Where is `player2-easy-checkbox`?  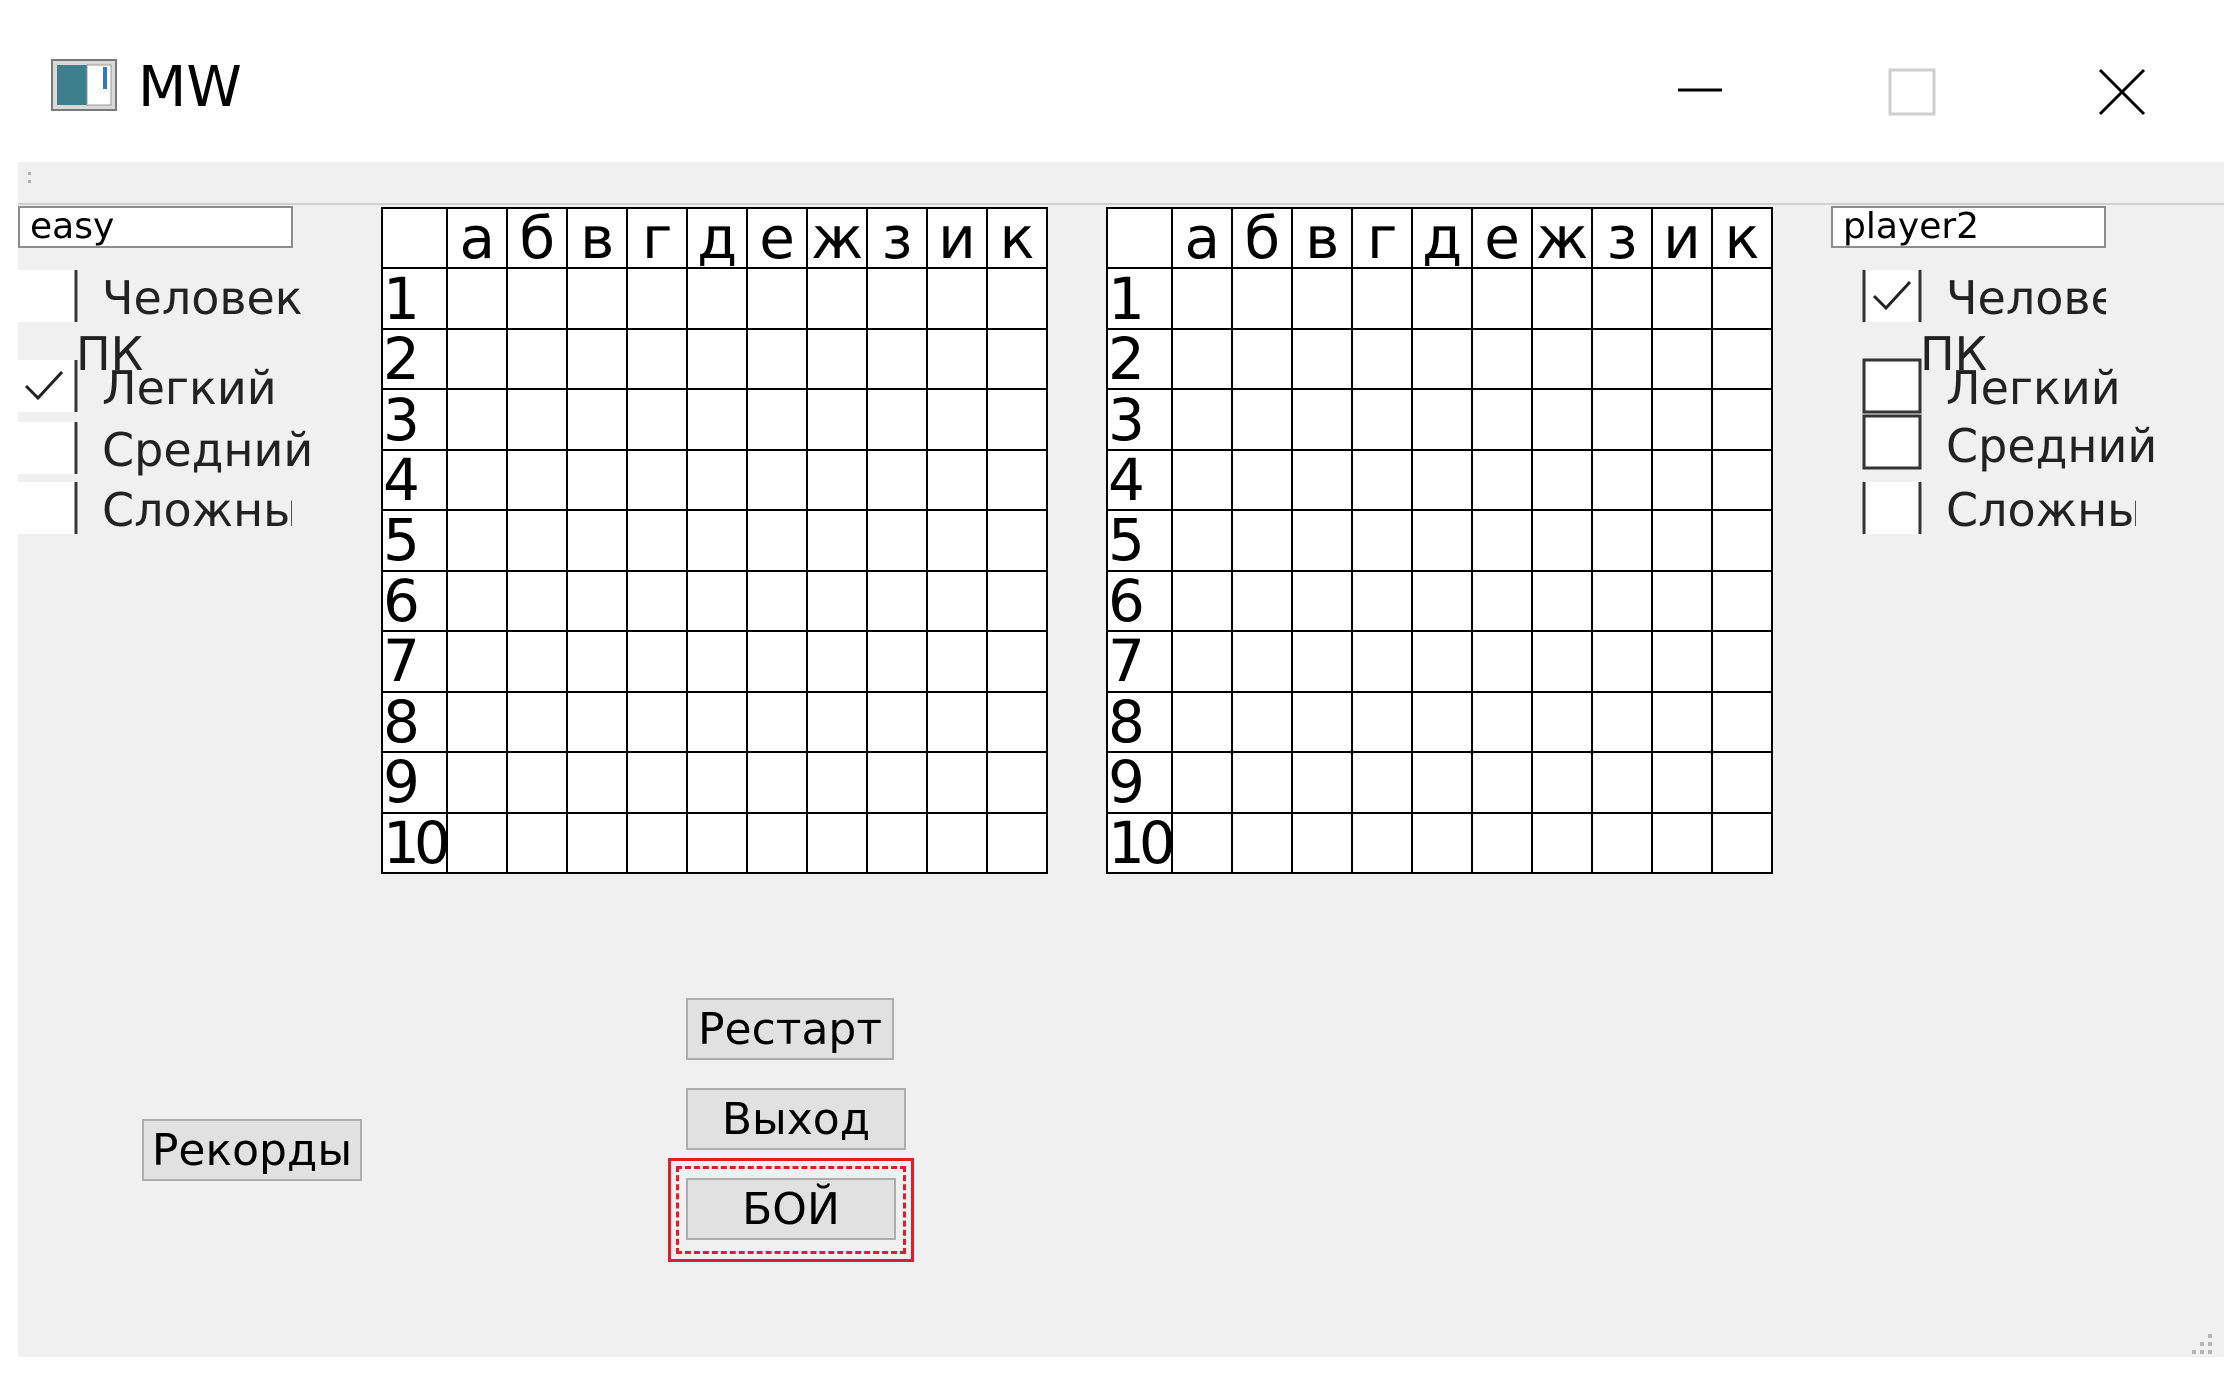
player2-easy-checkbox is located at coordinates (1892, 386).